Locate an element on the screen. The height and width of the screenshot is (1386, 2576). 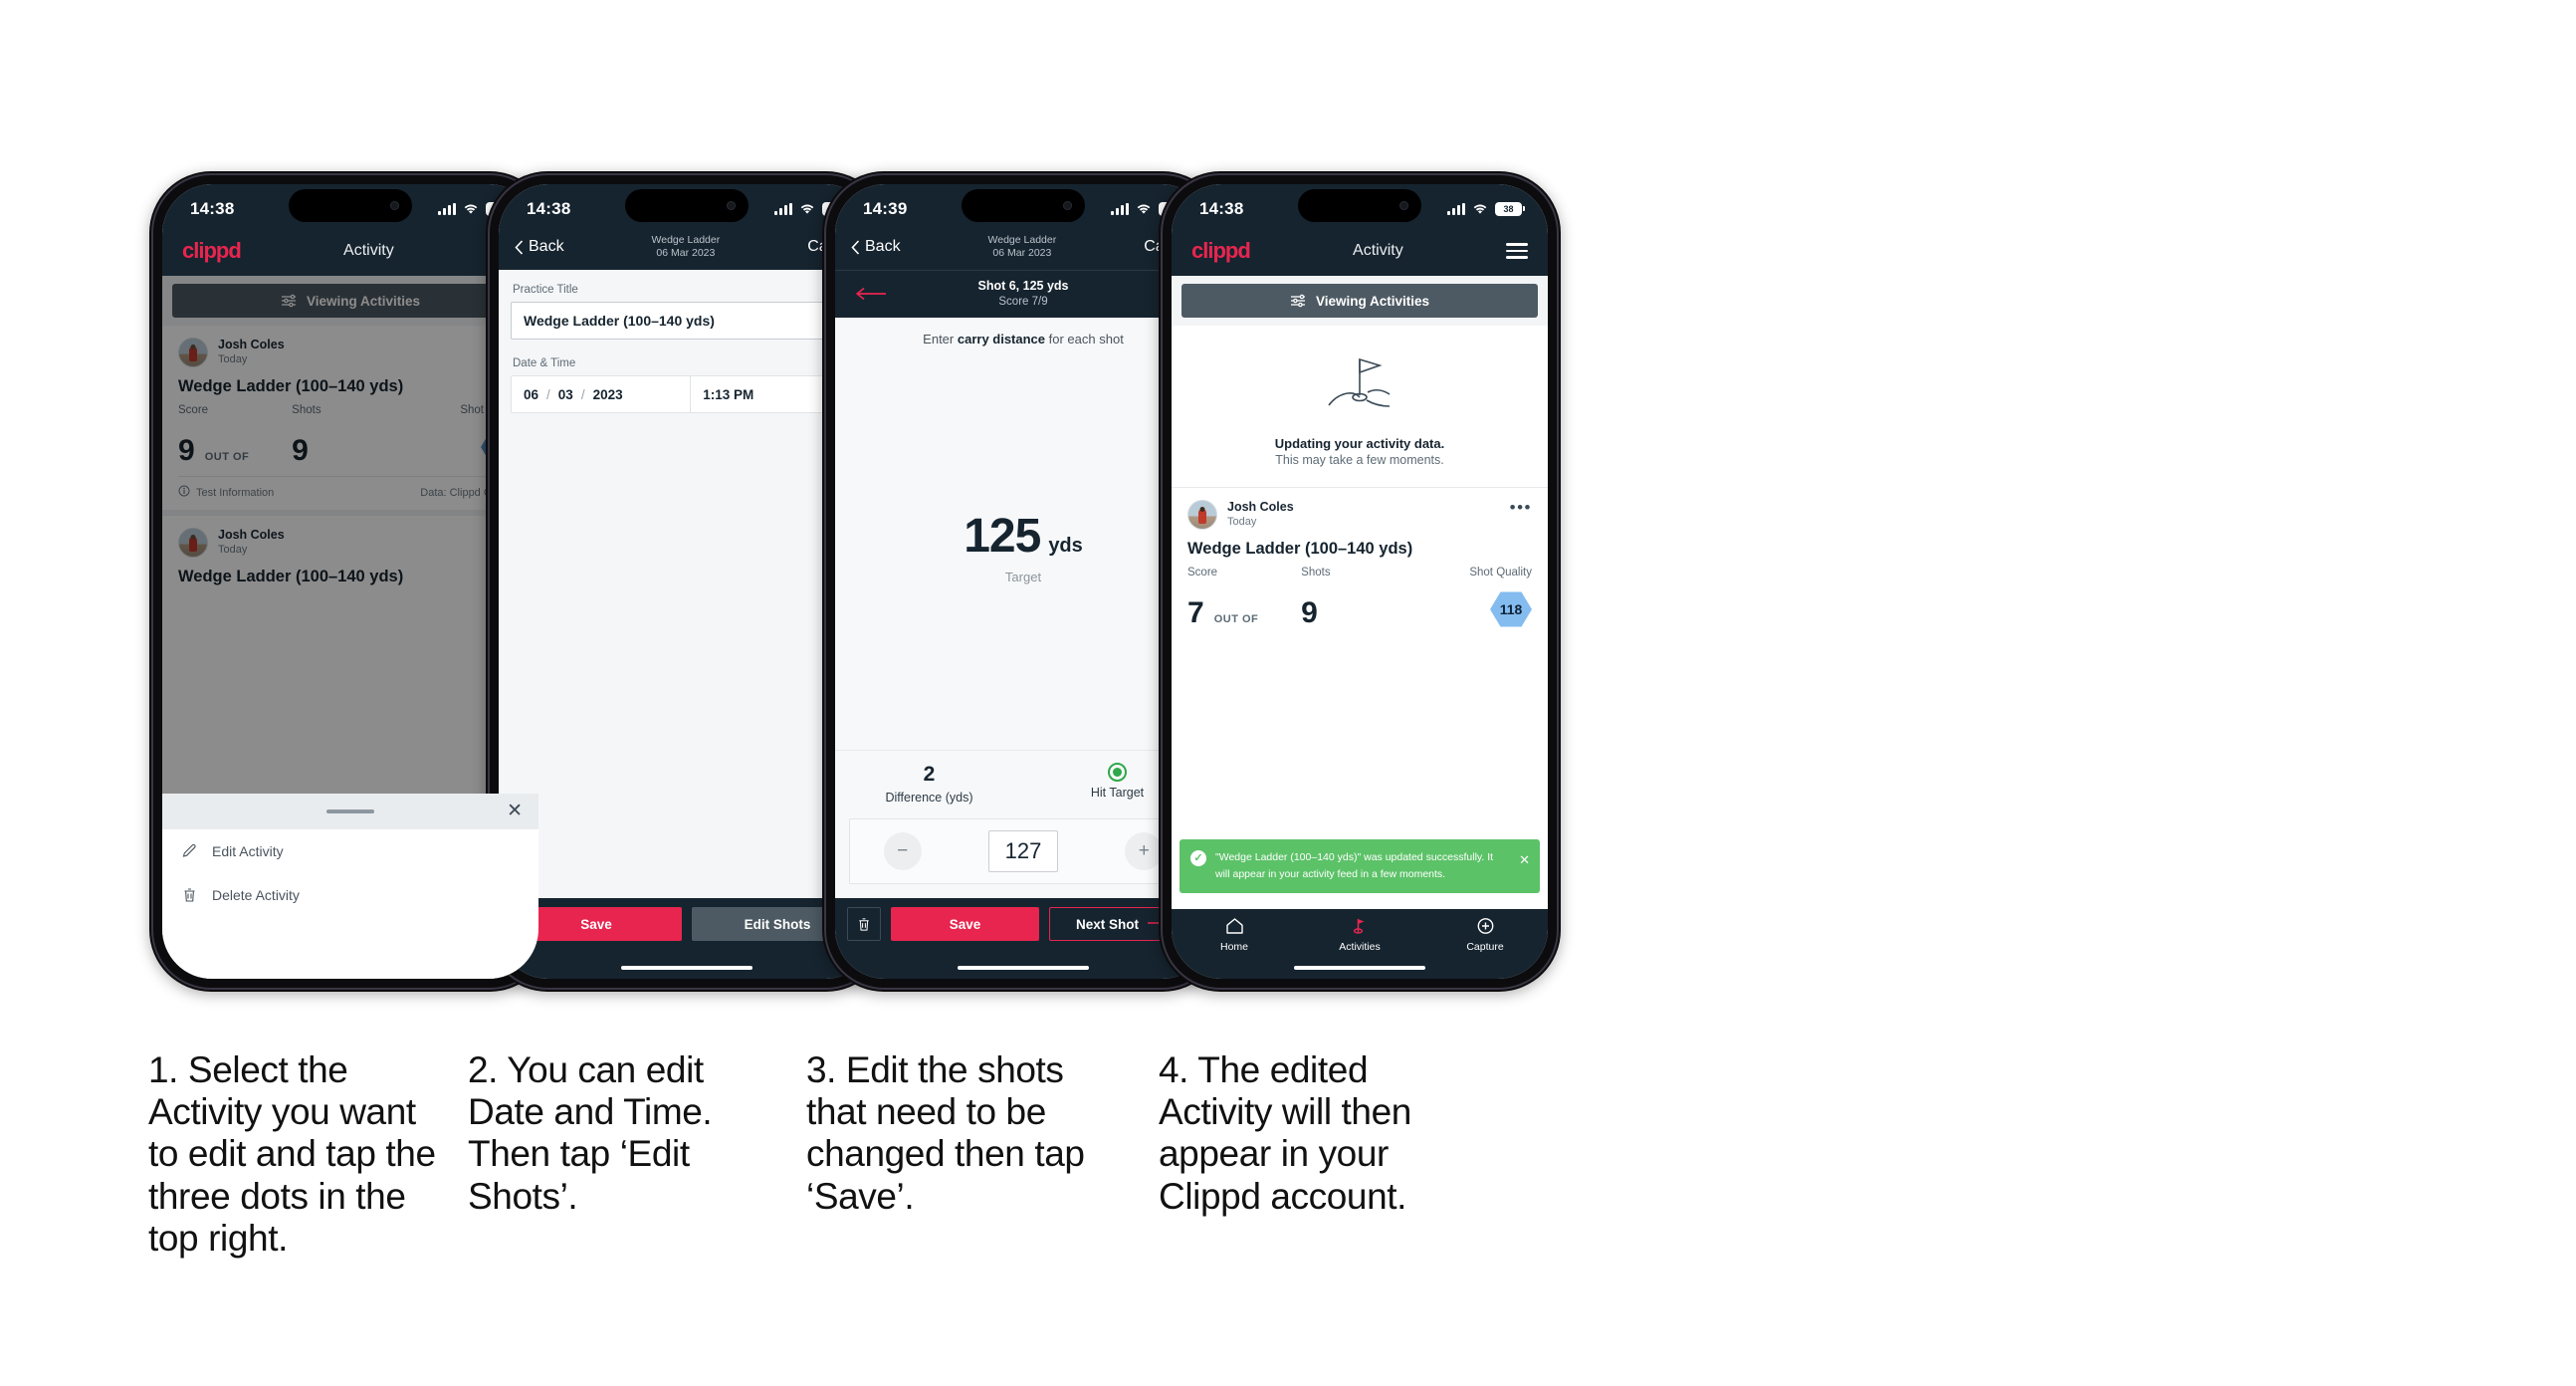
target-value-row: 125 yds is located at coordinates (1023, 536).